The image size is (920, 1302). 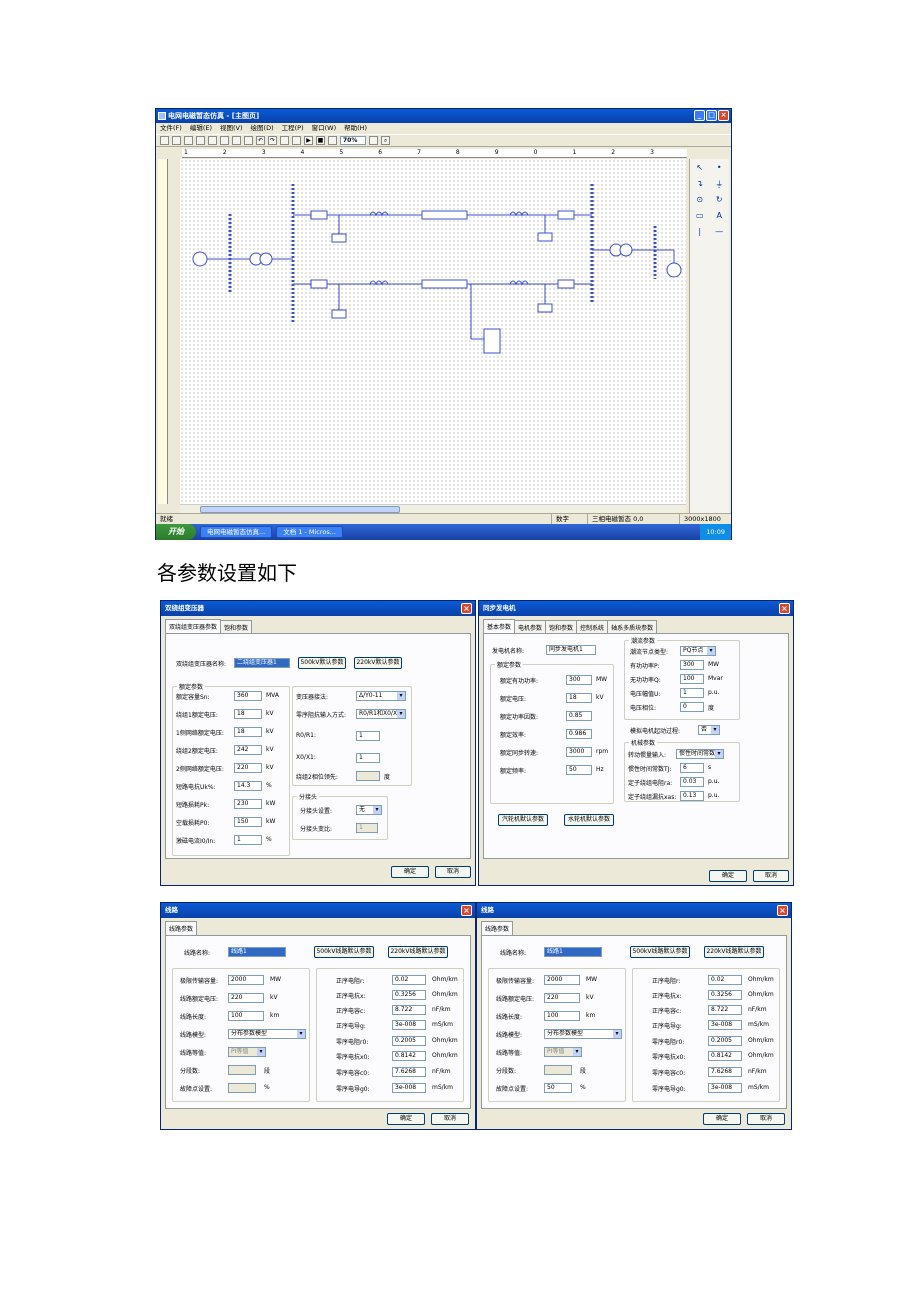 What do you see at coordinates (248, 786) in the screenshot?
I see `uk-input: 14.3` at bounding box center [248, 786].